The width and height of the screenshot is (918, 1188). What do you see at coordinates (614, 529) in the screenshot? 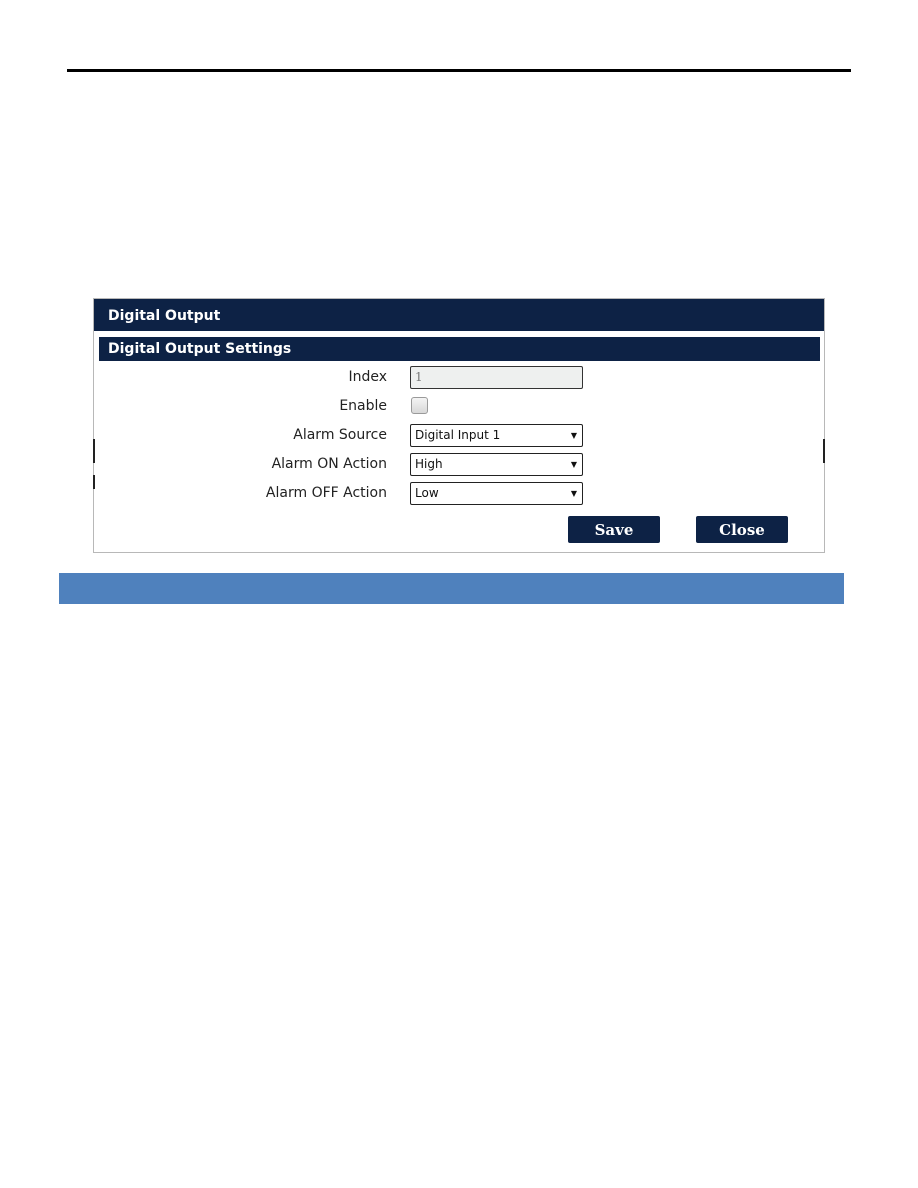
I see `save-button: Save` at bounding box center [614, 529].